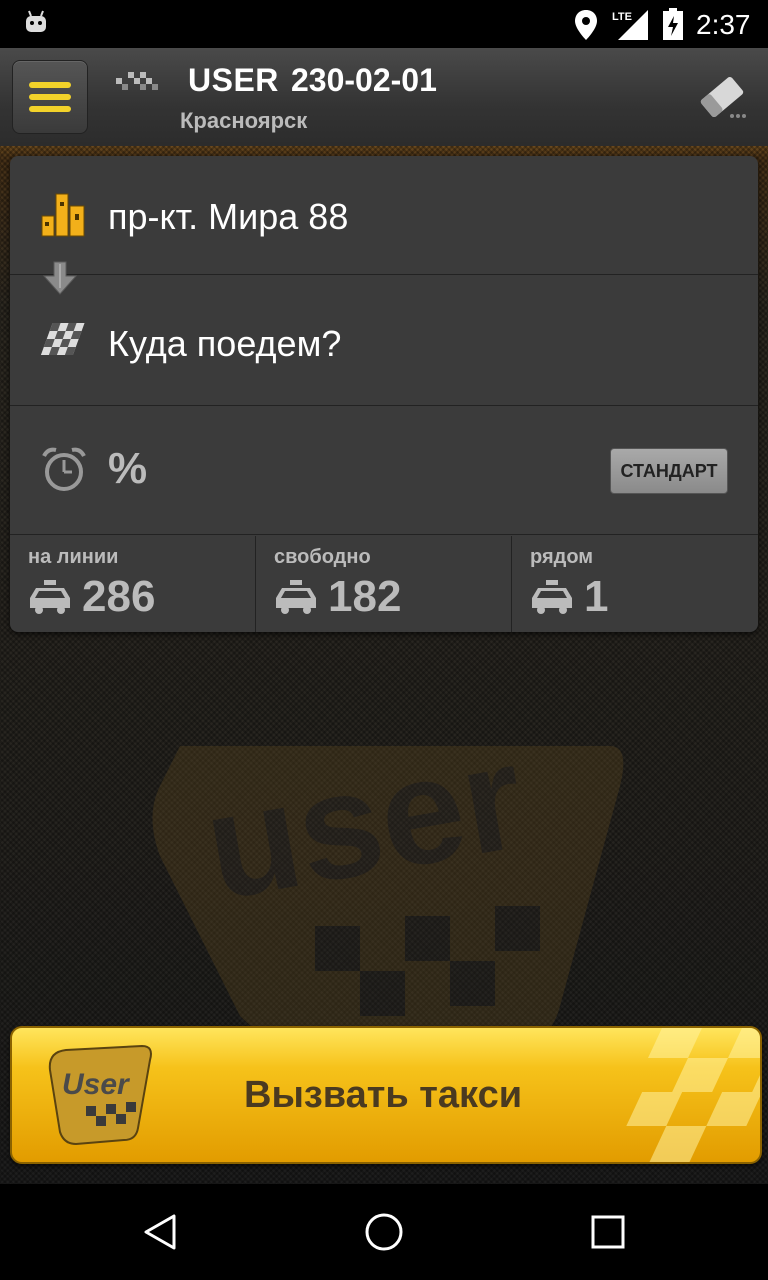 The image size is (768, 1280). Describe the element at coordinates (384, 470) in the screenshot. I see `options-row: % СТАНДАРТ` at that location.